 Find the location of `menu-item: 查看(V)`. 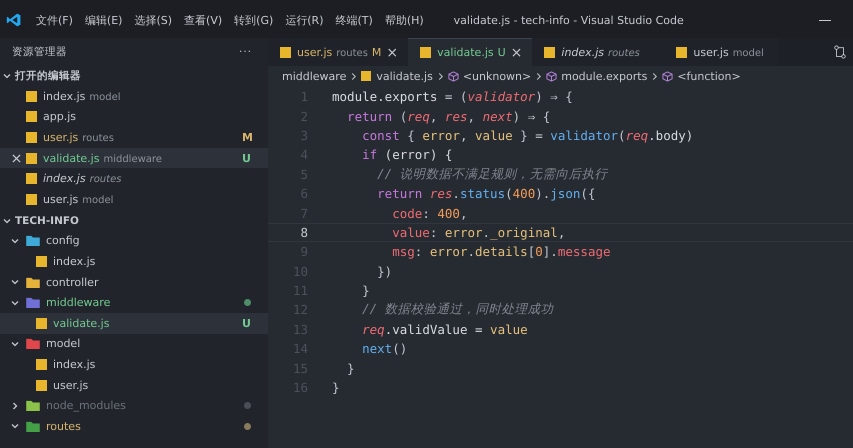

menu-item: 查看(V) is located at coordinates (203, 20).